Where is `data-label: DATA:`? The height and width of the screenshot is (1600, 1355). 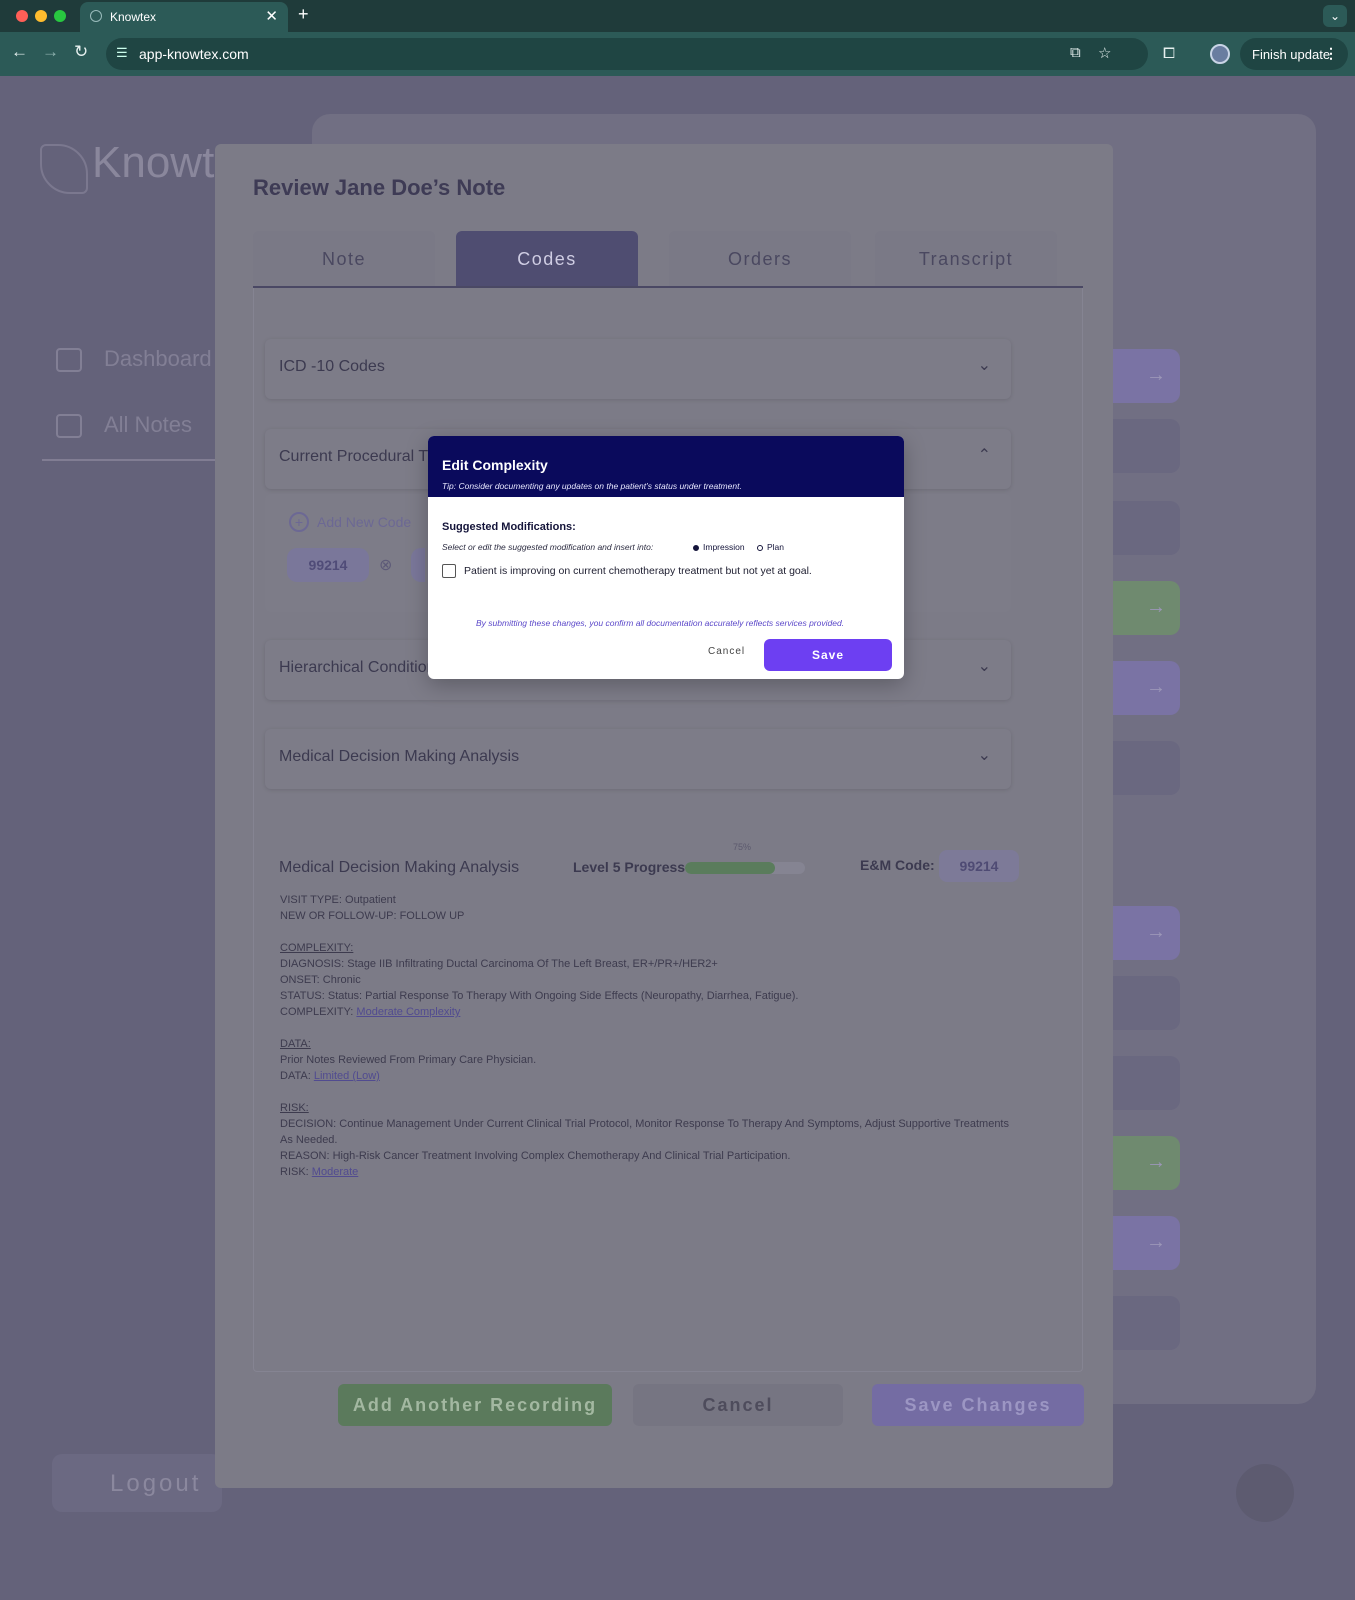 data-label: DATA: is located at coordinates (297, 1076).